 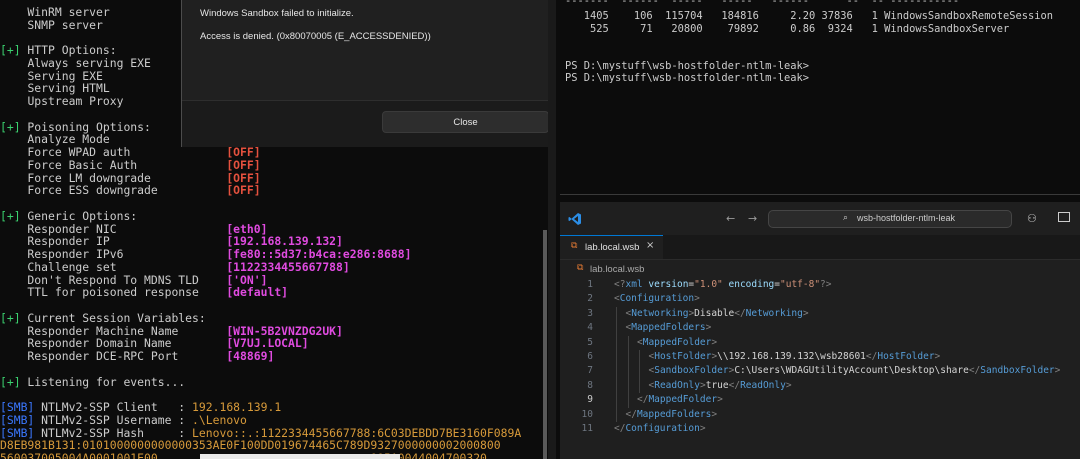 What do you see at coordinates (590, 385) in the screenshot?
I see `line-number: 8` at bounding box center [590, 385].